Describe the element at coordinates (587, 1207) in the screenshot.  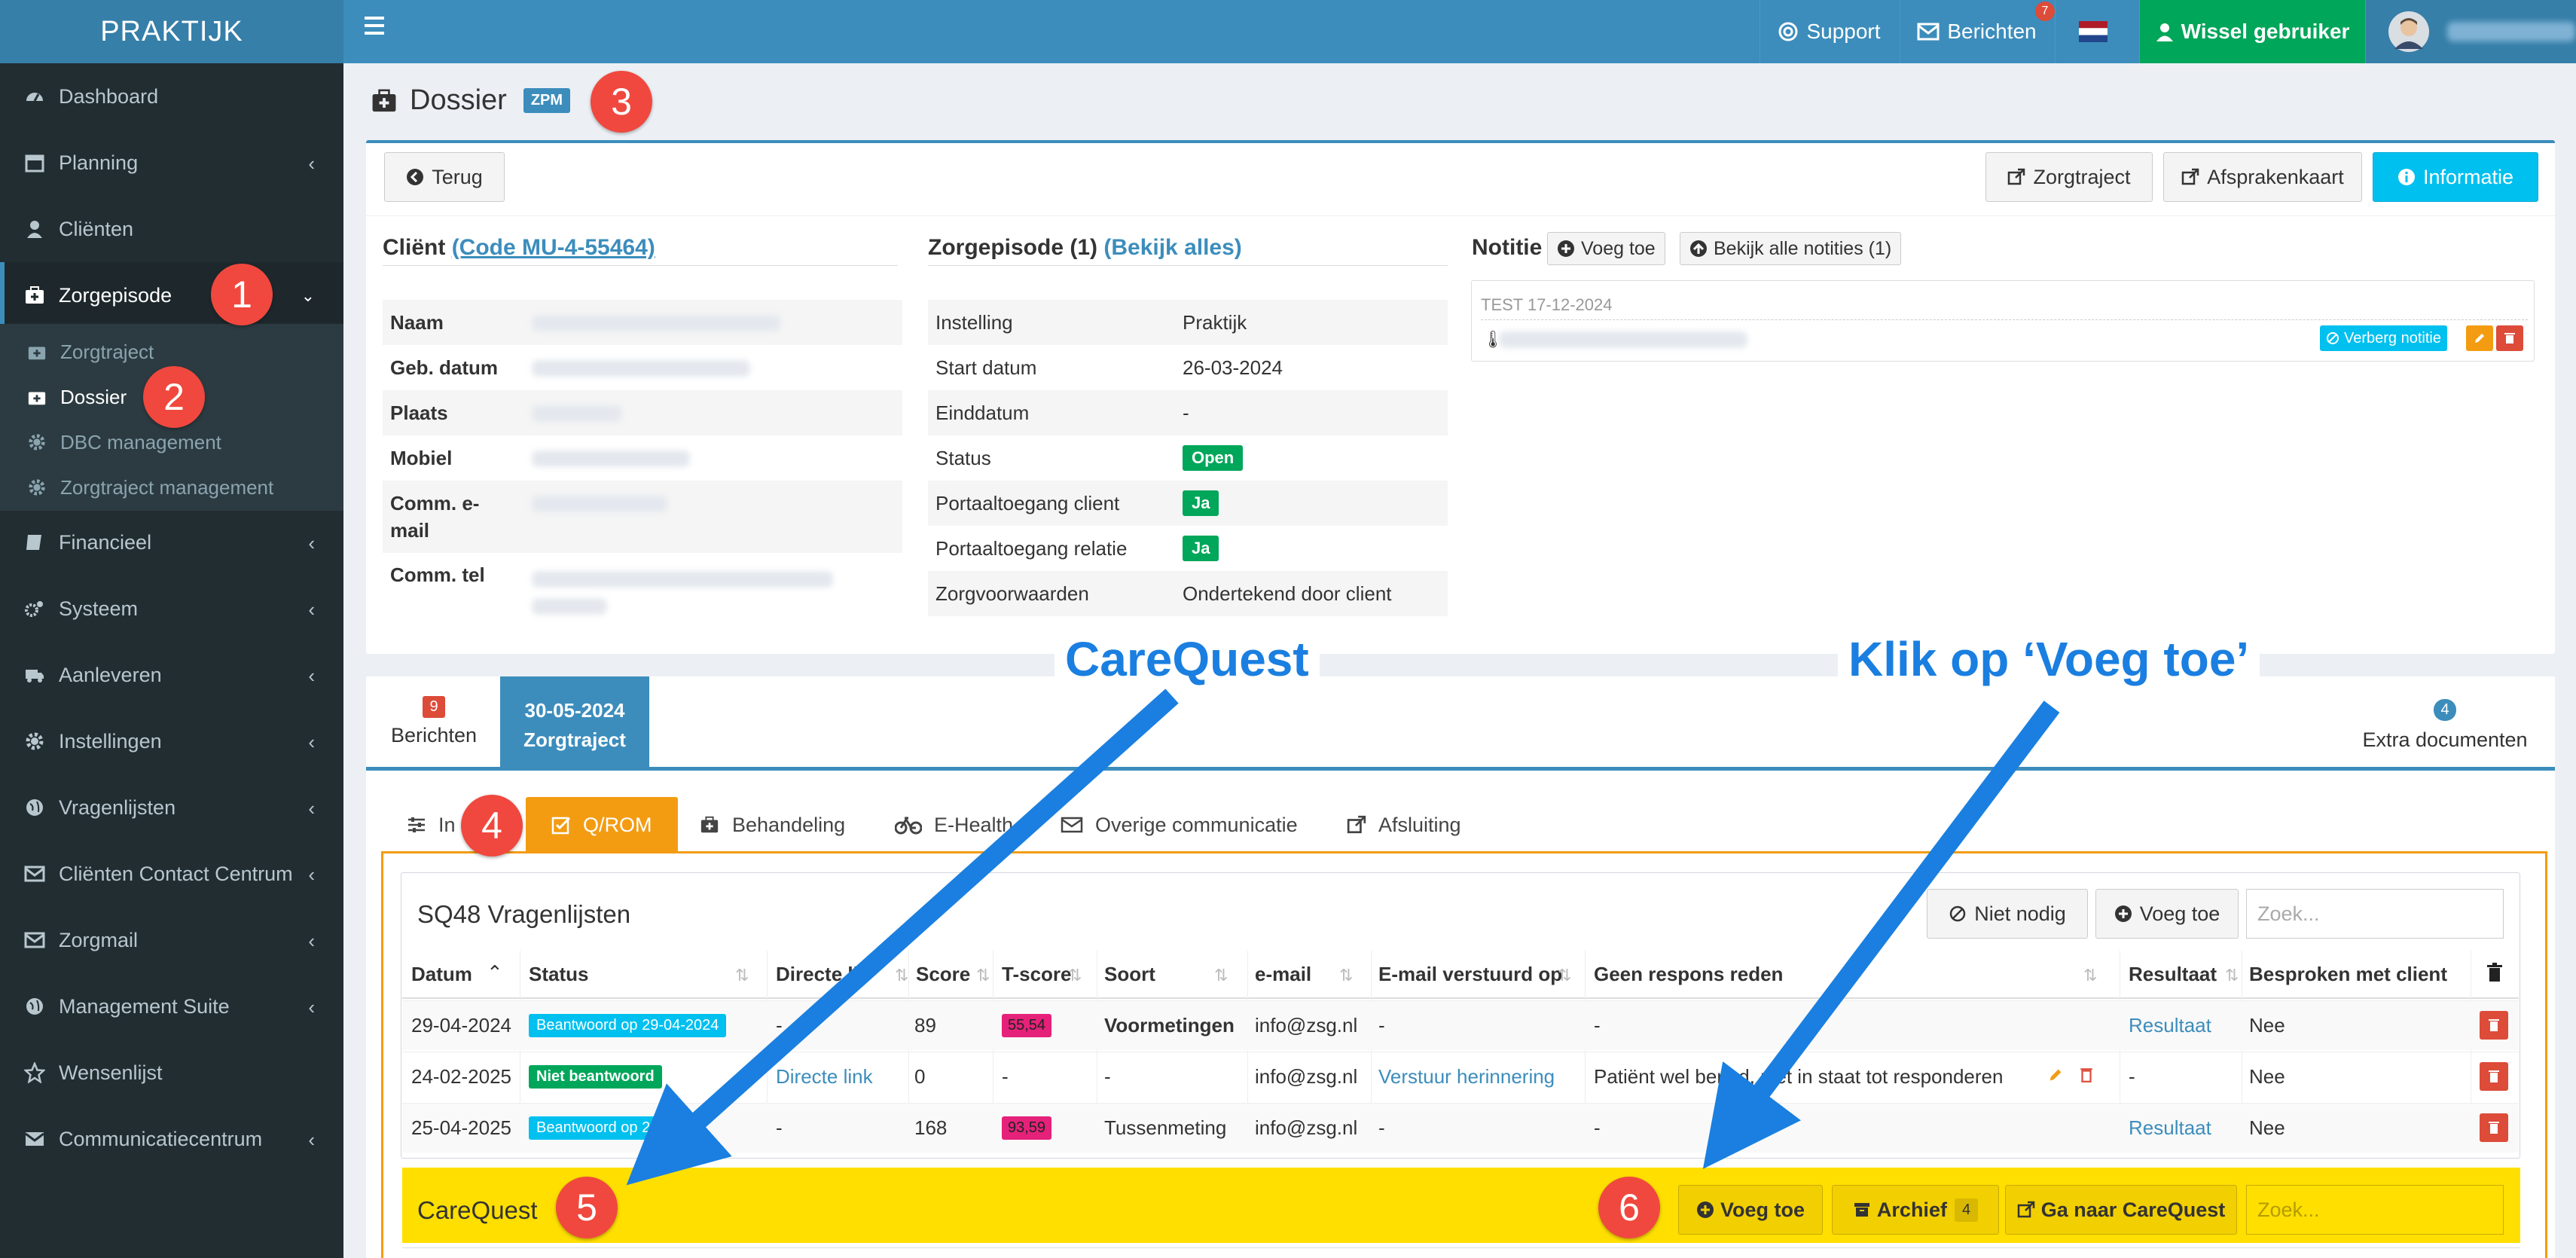
I see `step-marker-5: 5` at that location.